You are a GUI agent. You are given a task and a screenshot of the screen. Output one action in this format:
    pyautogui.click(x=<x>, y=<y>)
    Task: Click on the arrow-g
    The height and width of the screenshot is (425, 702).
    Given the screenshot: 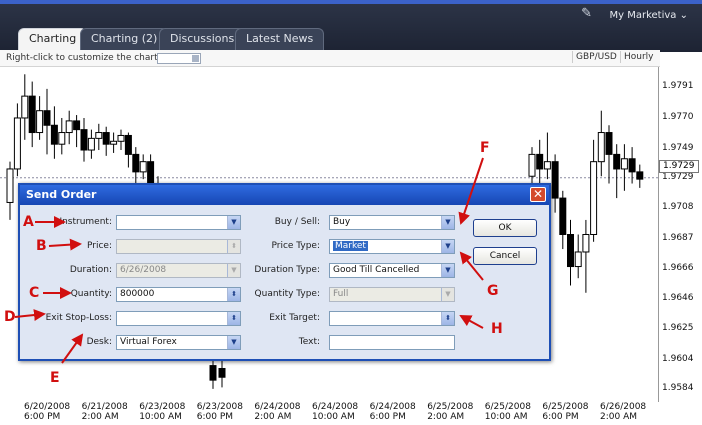 What is the action you would take?
    pyautogui.click(x=471, y=266)
    